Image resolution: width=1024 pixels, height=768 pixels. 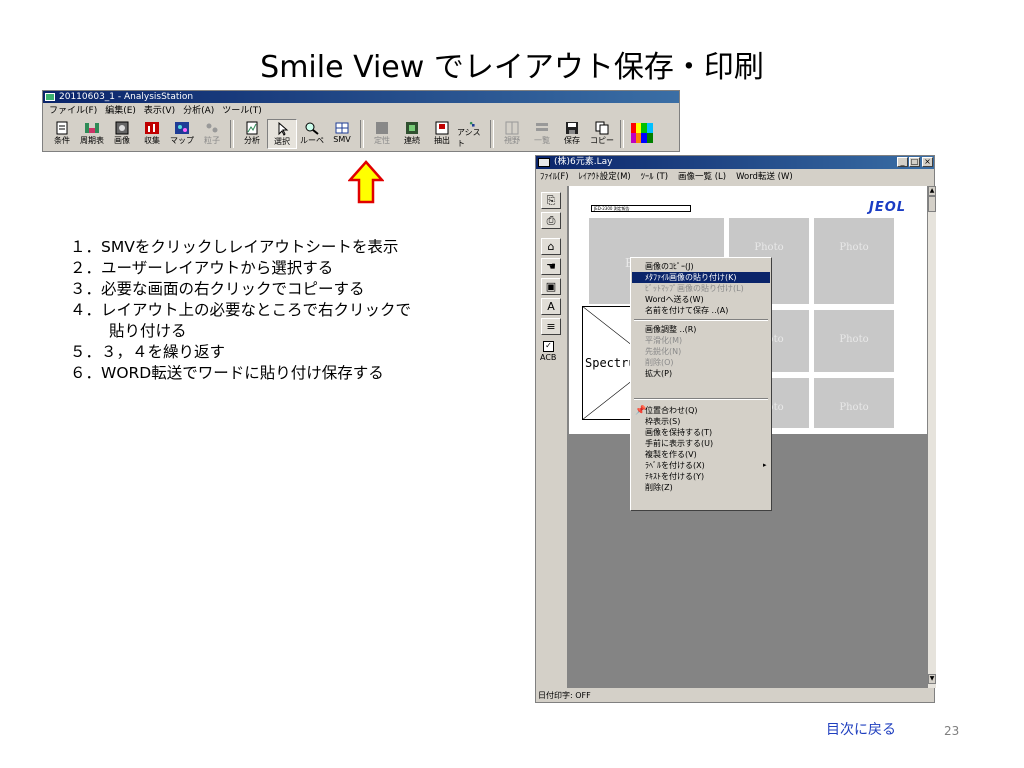 What do you see at coordinates (120, 111) in the screenshot?
I see `menu-edit: 編集(E)` at bounding box center [120, 111].